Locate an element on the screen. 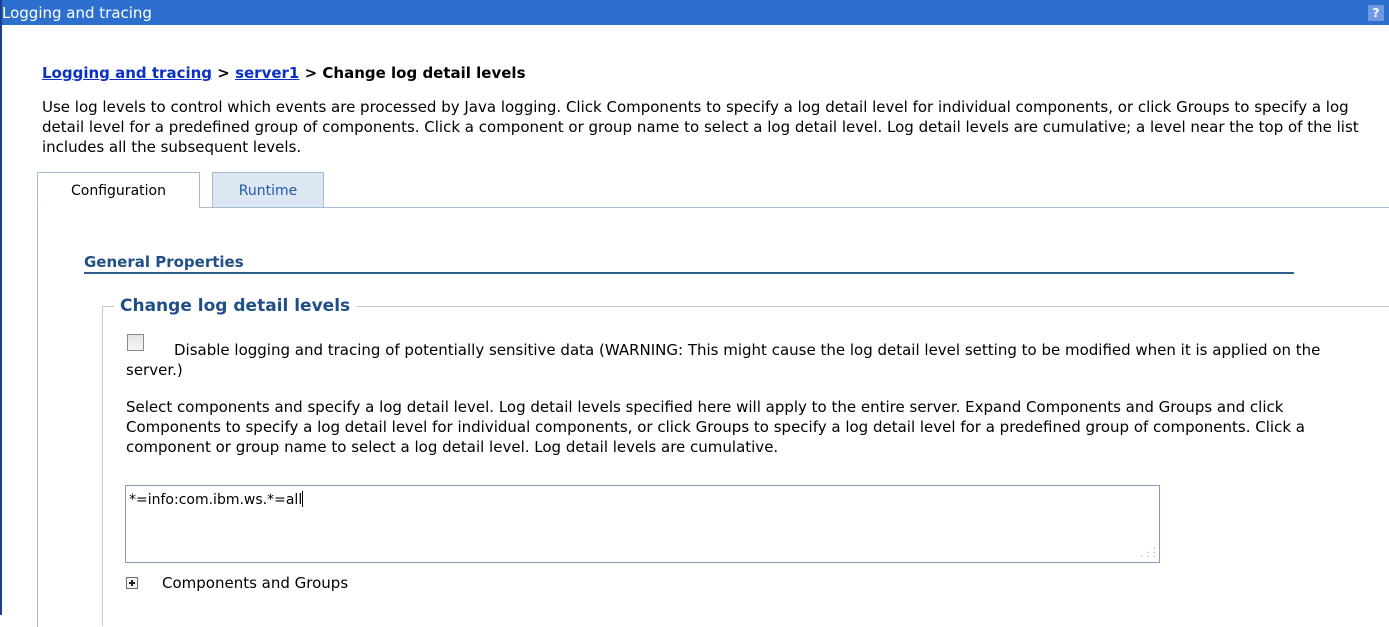  text-caret is located at coordinates (303, 499).